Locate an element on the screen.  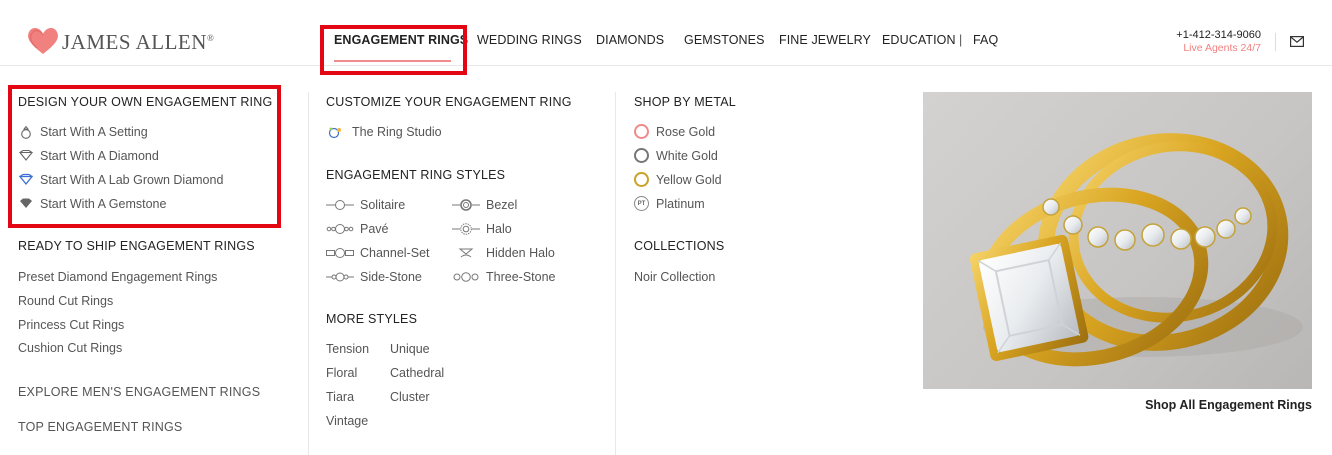
style-tiara-link: Tiara is located at coordinates (340, 397).